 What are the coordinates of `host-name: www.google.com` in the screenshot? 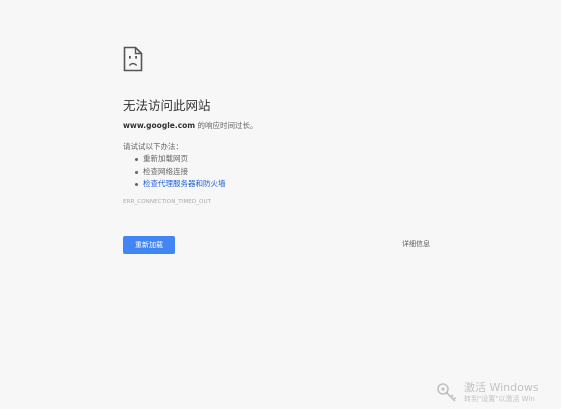 It's located at (159, 125).